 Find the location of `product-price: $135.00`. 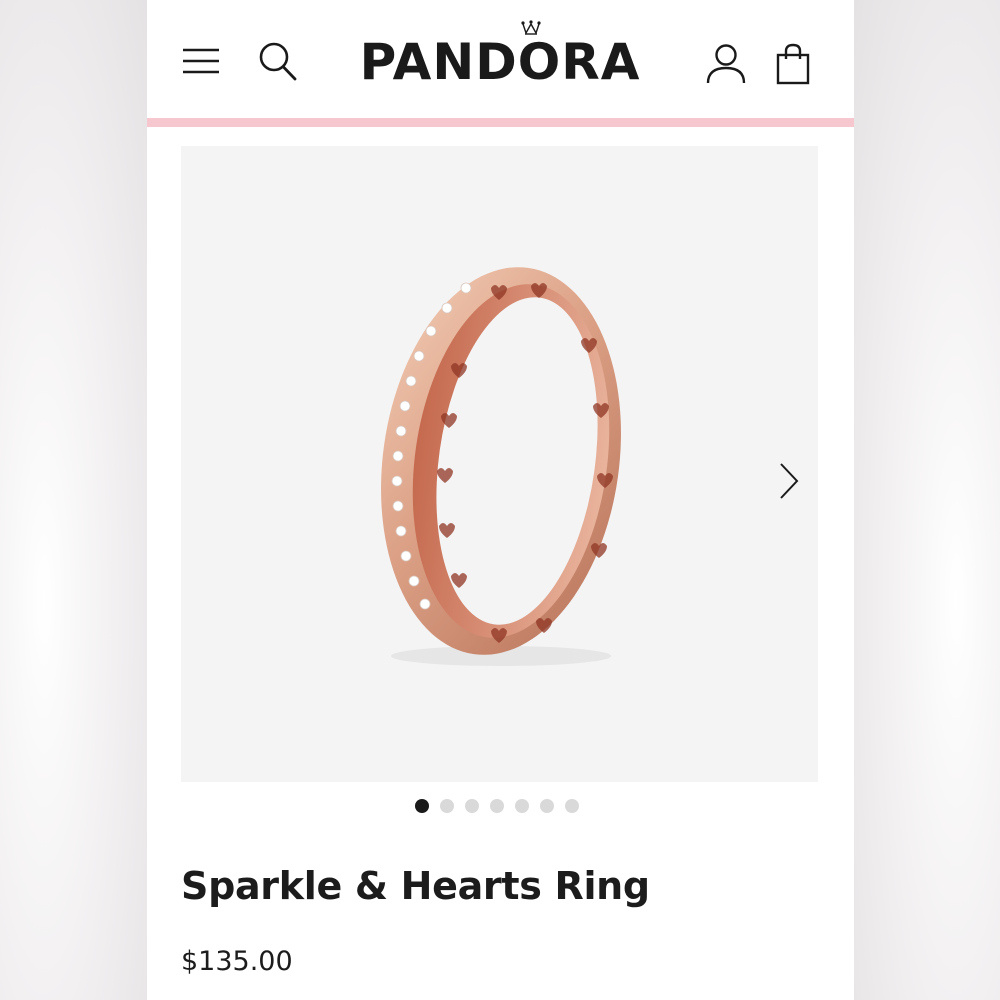

product-price: $135.00 is located at coordinates (237, 961).